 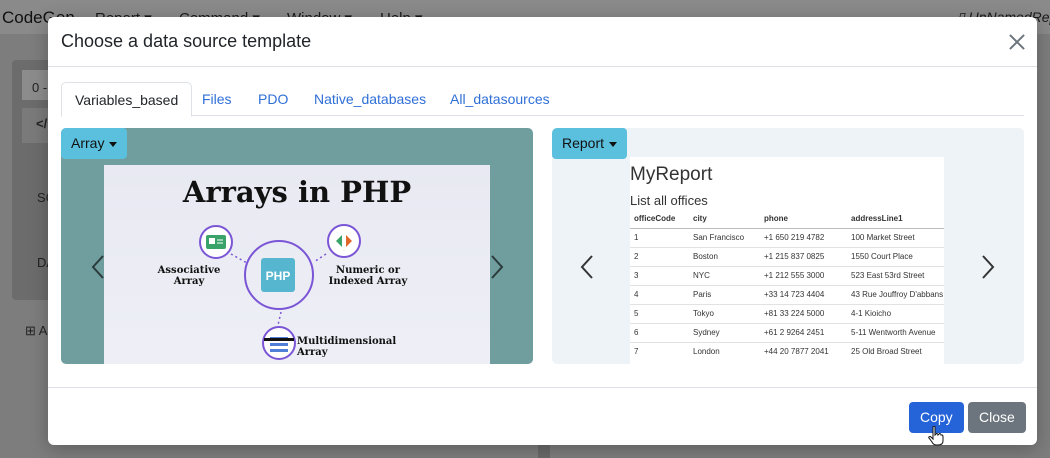 I want to click on column-header: addressLine1, so click(x=895, y=219).